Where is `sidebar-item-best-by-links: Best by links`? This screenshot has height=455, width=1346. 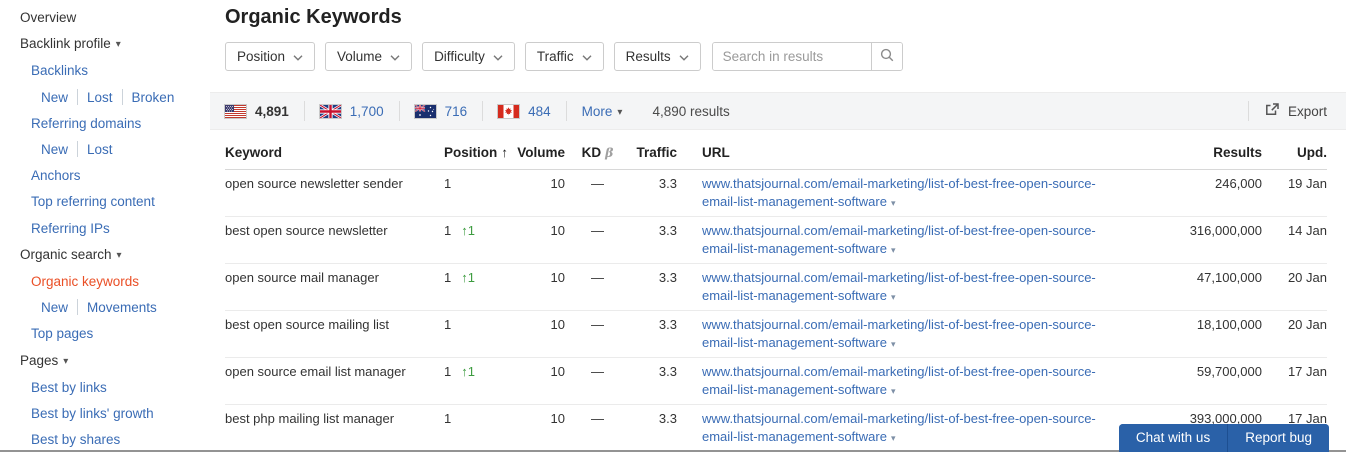
sidebar-item-best-by-links: Best by links is located at coordinates (105, 388).